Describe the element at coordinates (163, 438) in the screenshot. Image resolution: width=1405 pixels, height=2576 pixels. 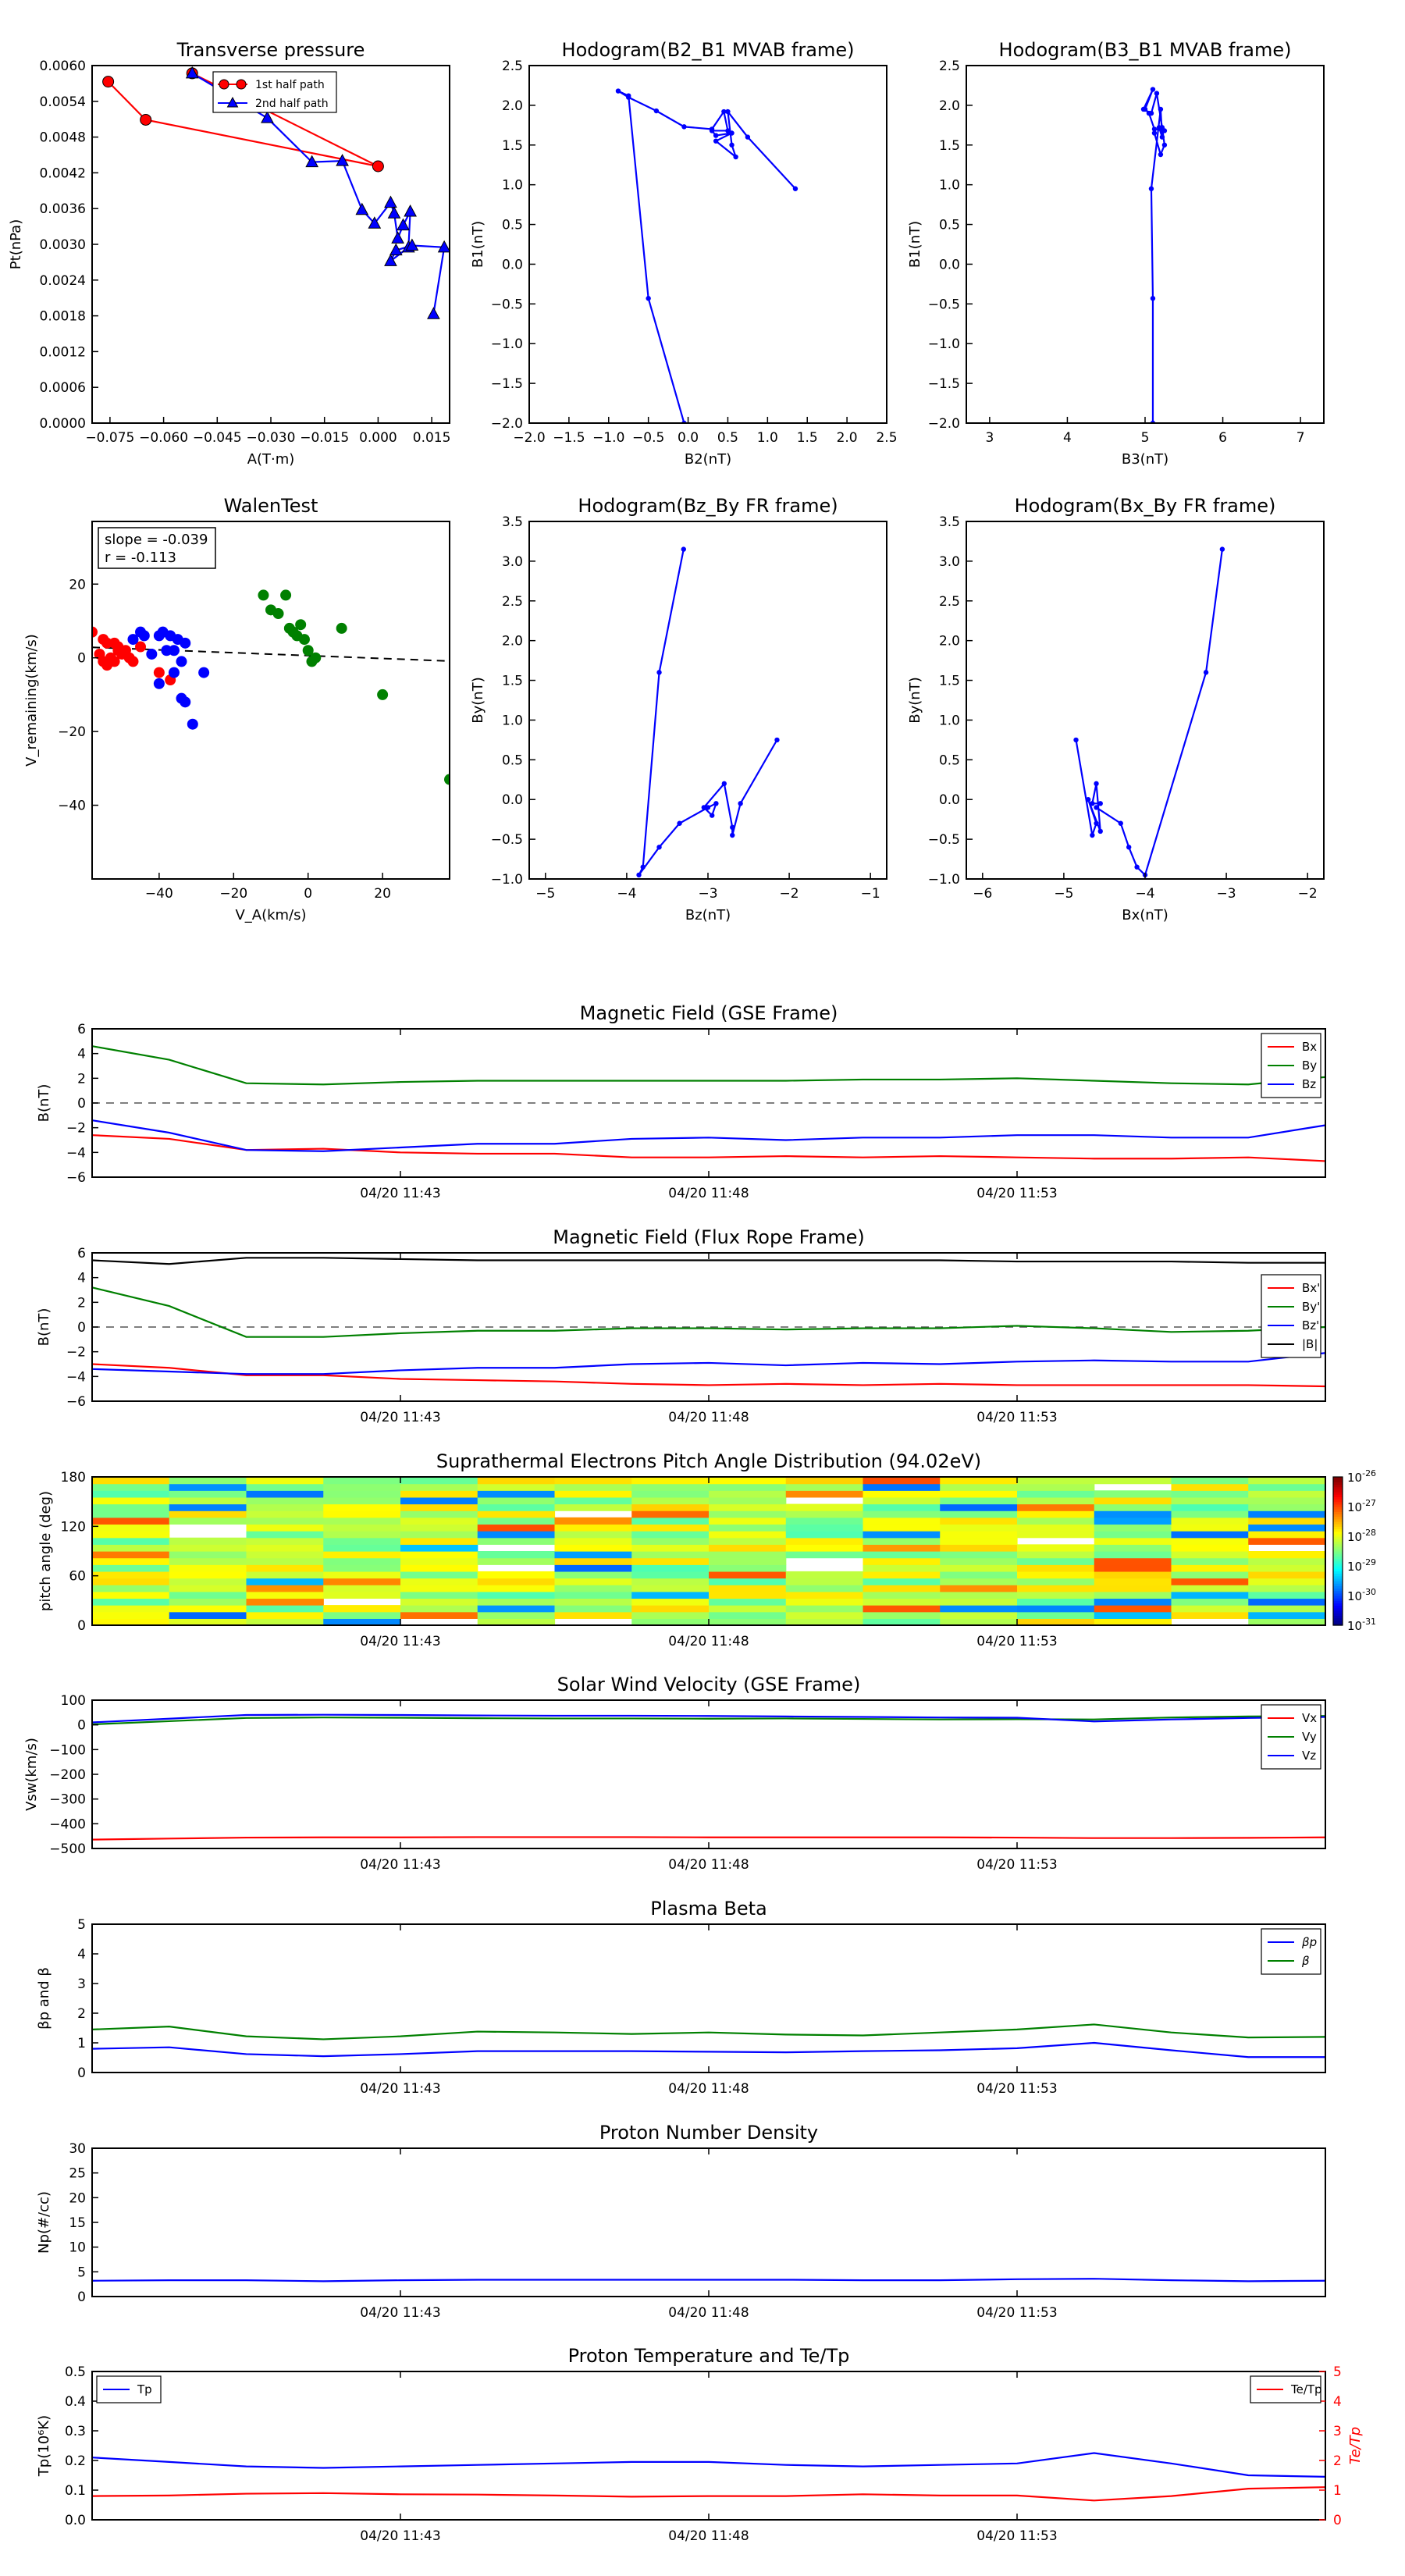
I see `transverse-pressure-xtick-label: −0.060` at that location.